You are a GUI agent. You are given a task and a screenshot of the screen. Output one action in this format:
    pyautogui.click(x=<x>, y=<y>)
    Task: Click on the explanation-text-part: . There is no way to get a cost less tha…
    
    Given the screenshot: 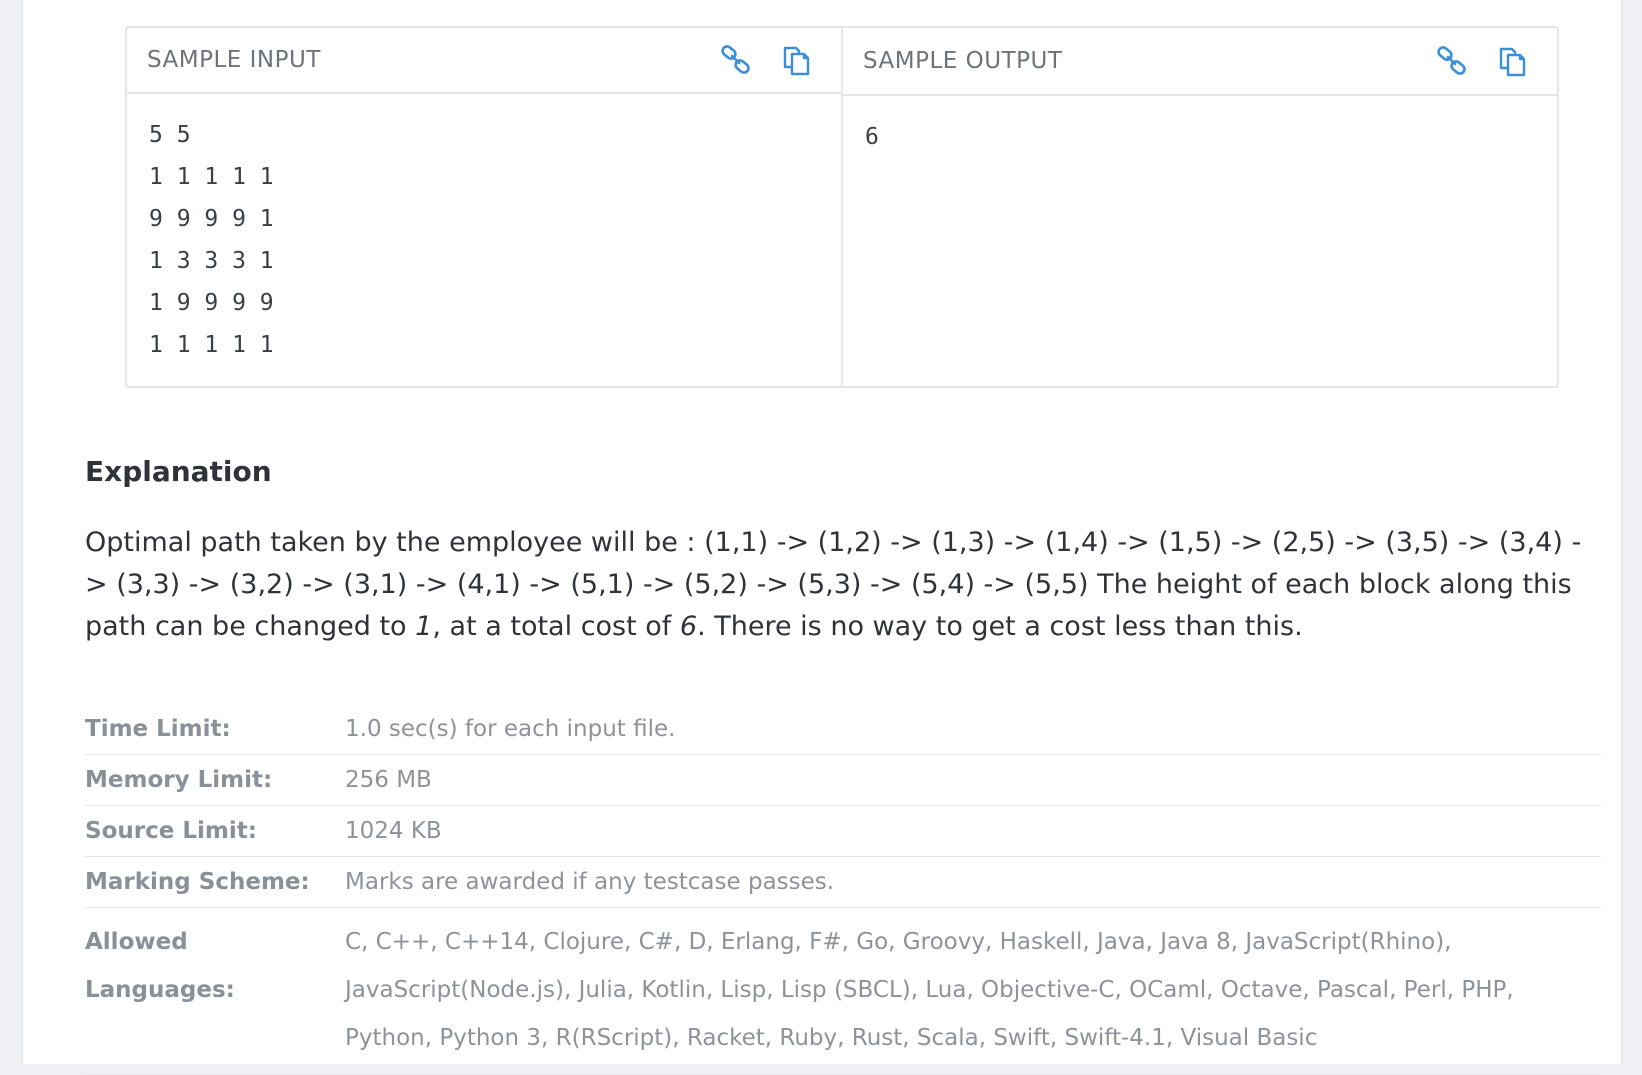 What is the action you would take?
    pyautogui.click(x=1000, y=626)
    